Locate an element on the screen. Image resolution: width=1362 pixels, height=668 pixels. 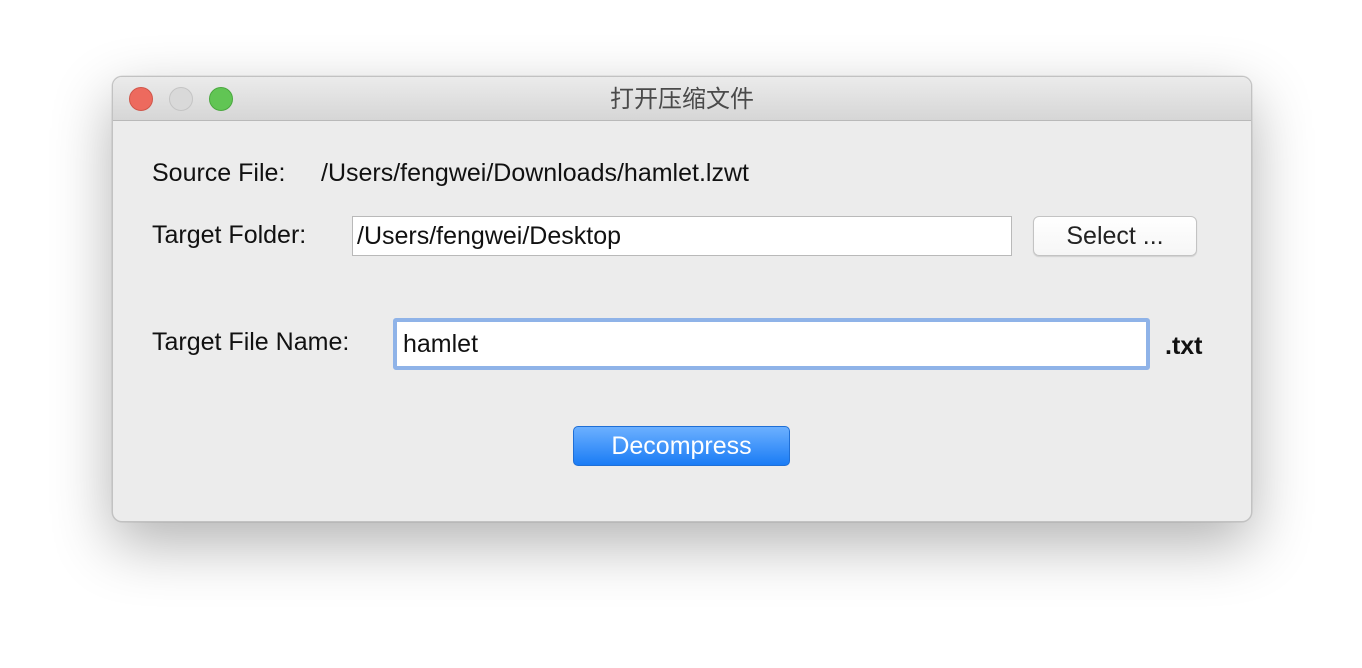
target-folder-field is located at coordinates (682, 236).